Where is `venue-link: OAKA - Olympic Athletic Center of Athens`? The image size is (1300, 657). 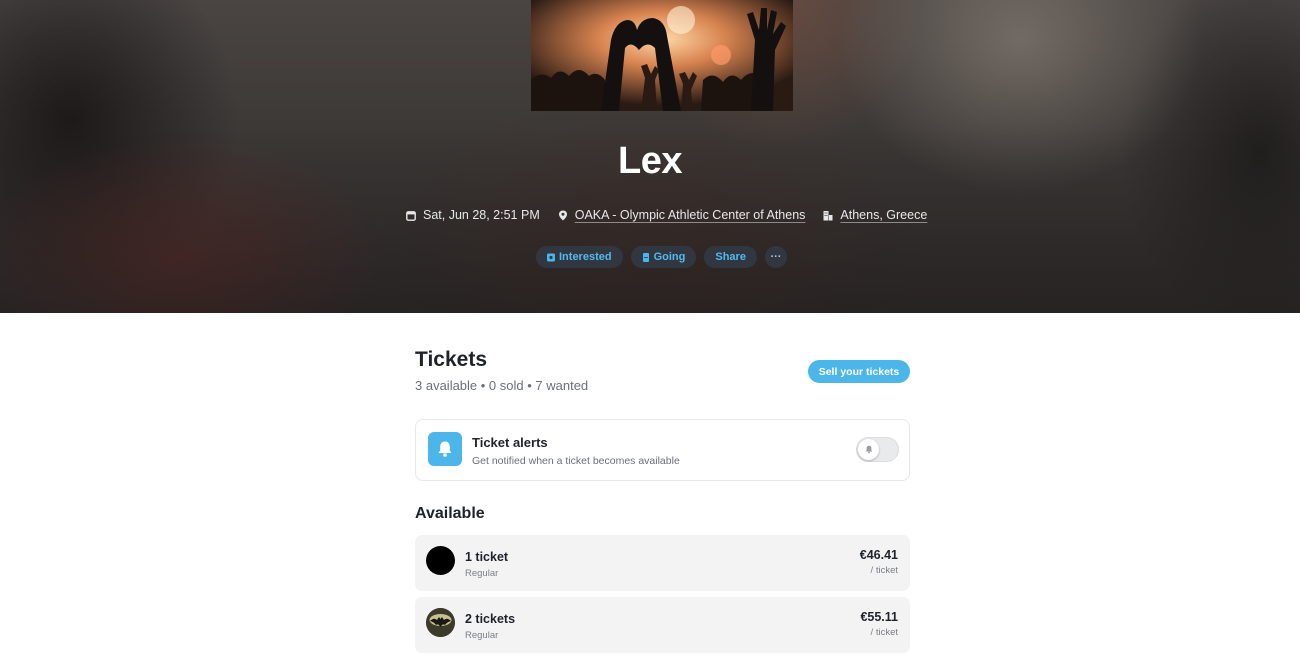 venue-link: OAKA - Olympic Athletic Center of Athens is located at coordinates (690, 215).